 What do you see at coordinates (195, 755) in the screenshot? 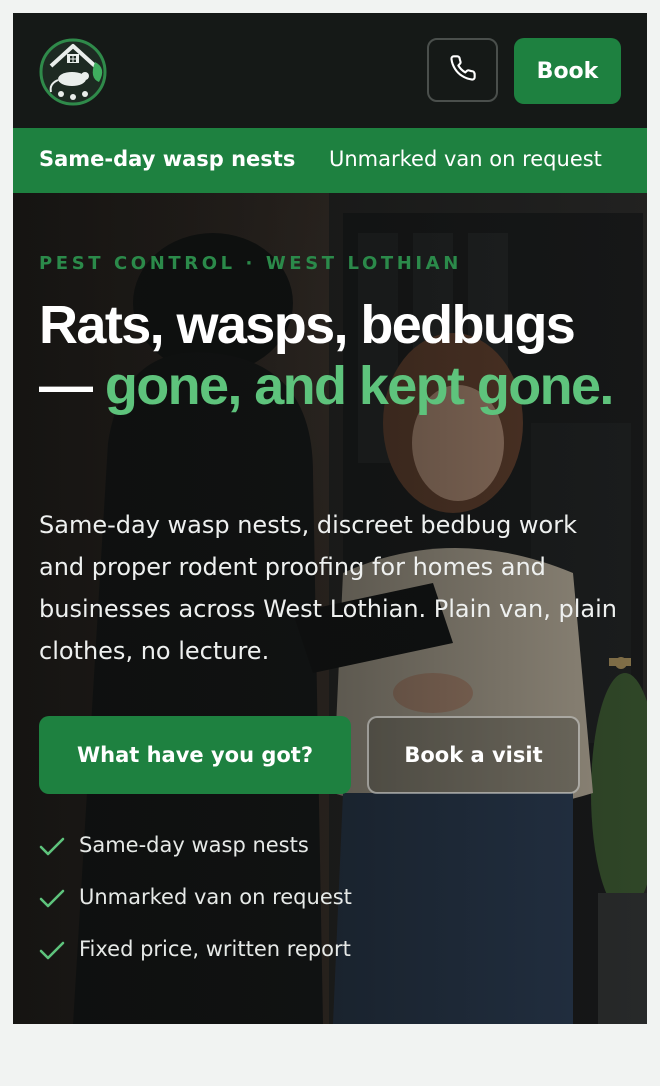
I see `what-have-you-got-button: What have you got?` at bounding box center [195, 755].